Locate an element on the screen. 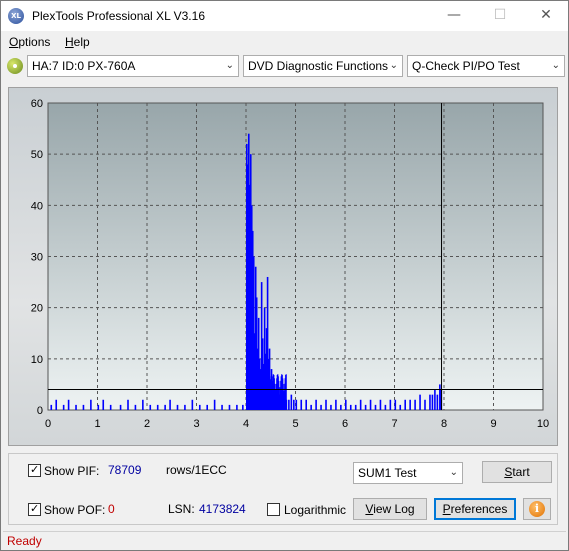 The height and width of the screenshot is (551, 569). menu-bar: Options Help is located at coordinates (284, 42).